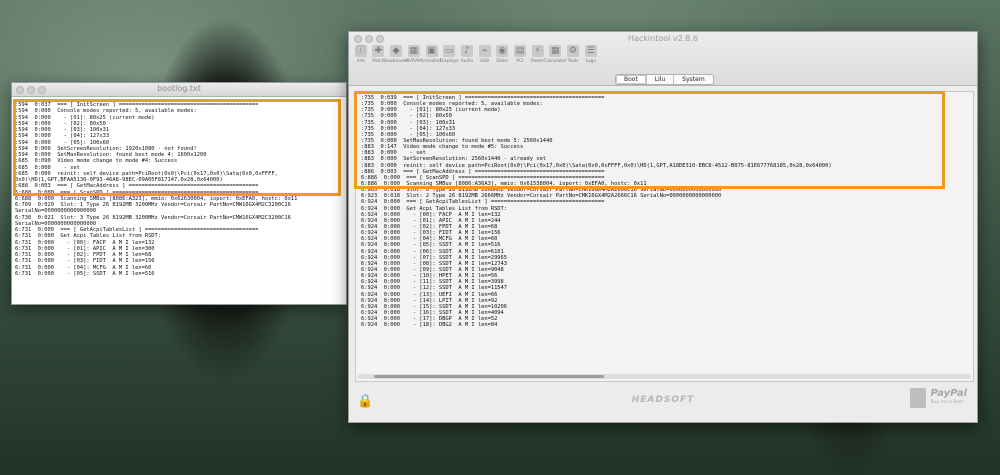  I want to click on toolbar-label: Logs, so click(590, 61).